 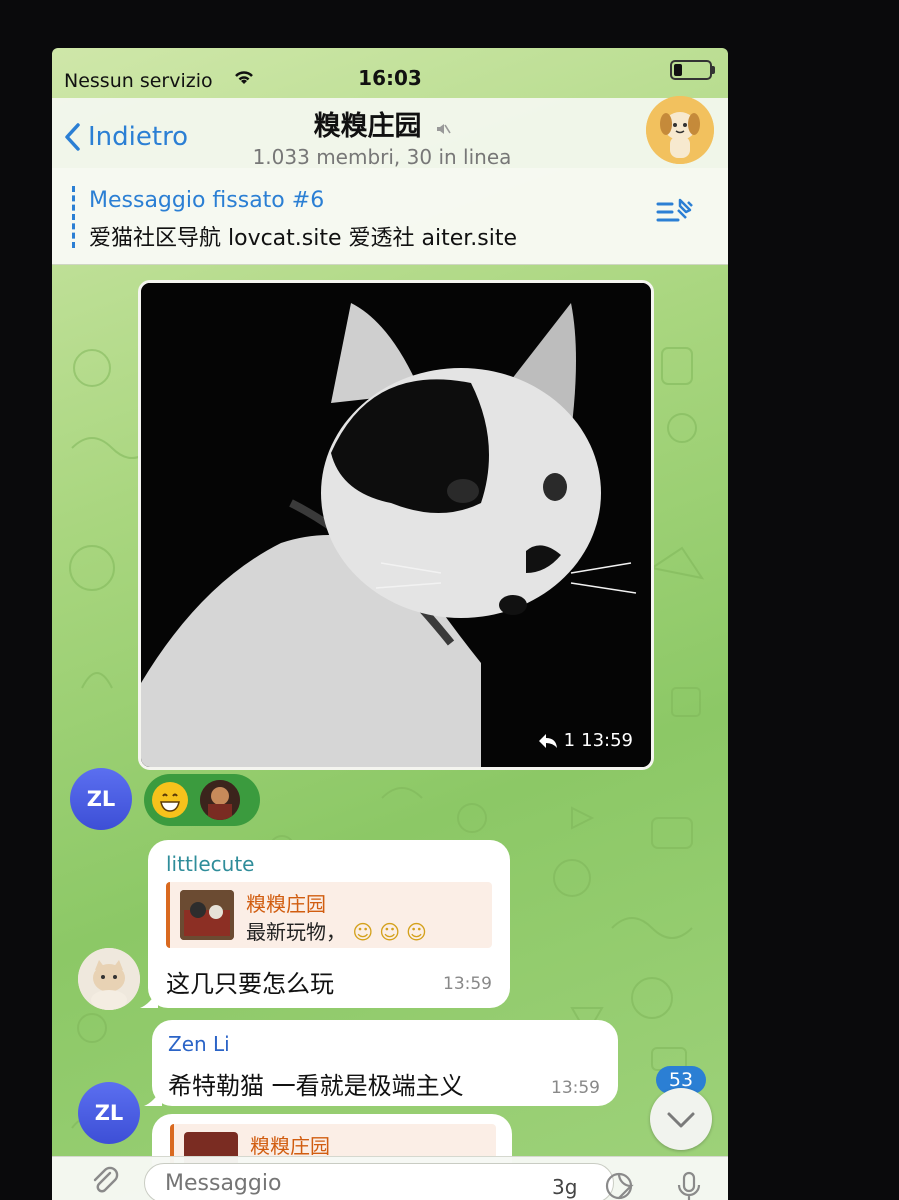 I want to click on speaker-muted-icon, so click(x=443, y=131).